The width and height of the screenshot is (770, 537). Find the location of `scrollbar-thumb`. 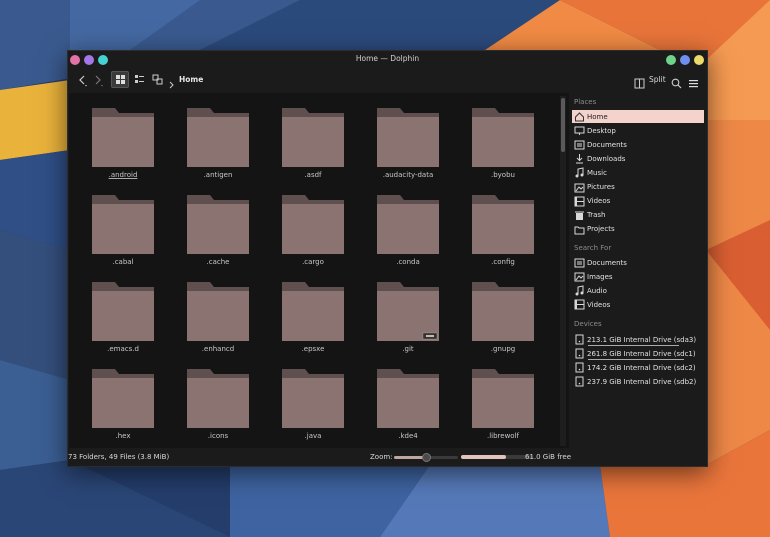

scrollbar-thumb is located at coordinates (563, 125).